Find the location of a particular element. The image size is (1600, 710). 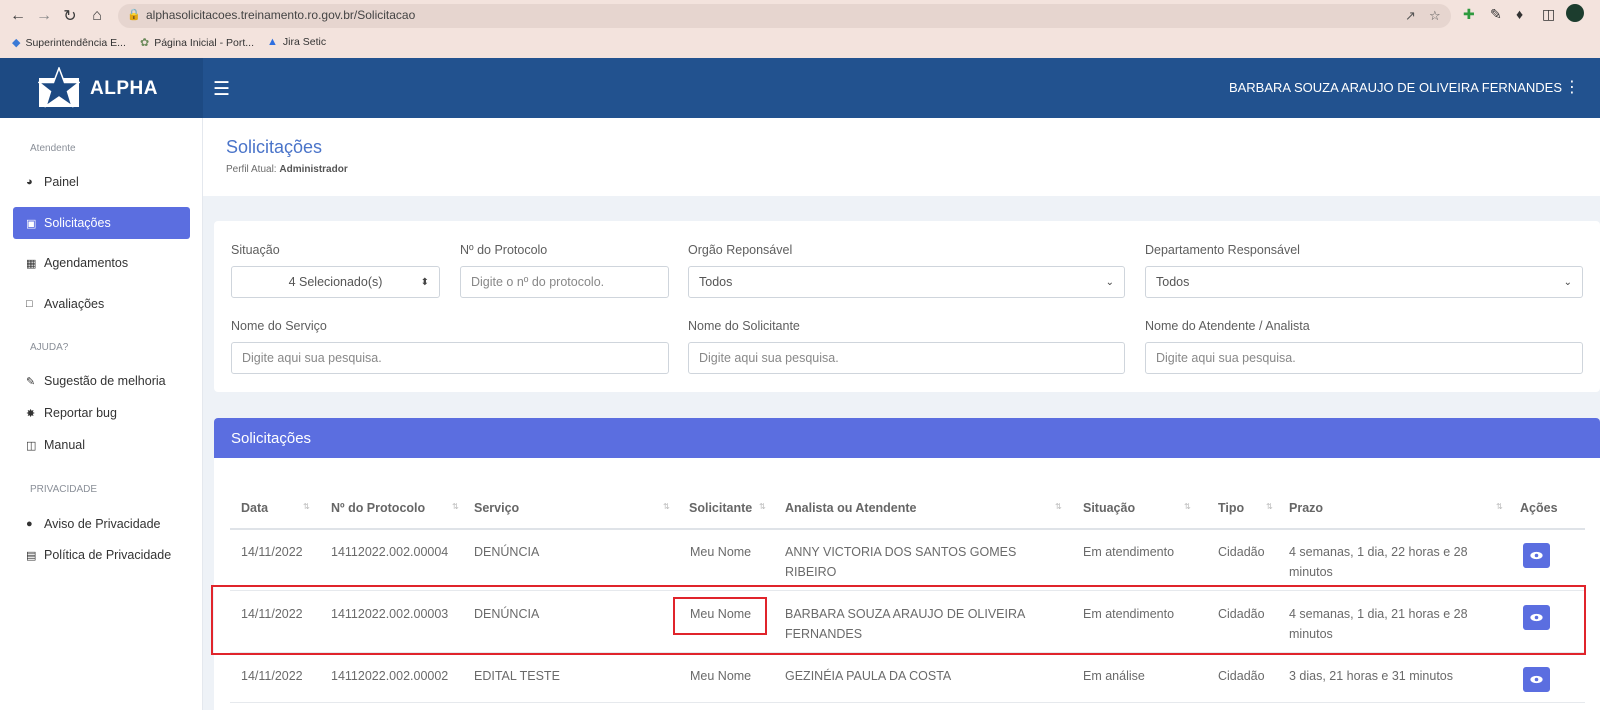

menu-toggle-icon: ☰ is located at coordinates (221, 89).